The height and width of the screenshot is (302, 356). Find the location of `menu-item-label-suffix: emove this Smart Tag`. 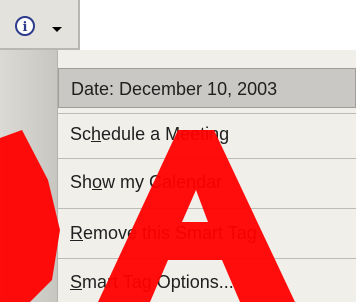

menu-item-label-suffix: emove this Smart Tag is located at coordinates (170, 233).